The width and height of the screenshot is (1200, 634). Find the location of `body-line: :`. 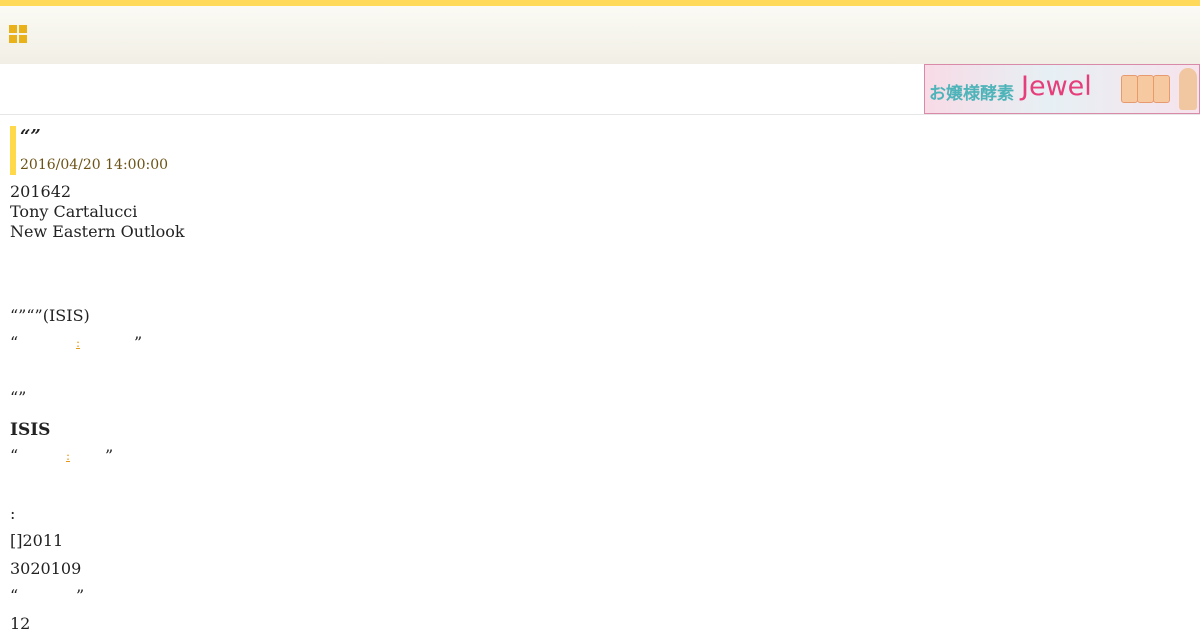

body-line: : is located at coordinates (13, 513).